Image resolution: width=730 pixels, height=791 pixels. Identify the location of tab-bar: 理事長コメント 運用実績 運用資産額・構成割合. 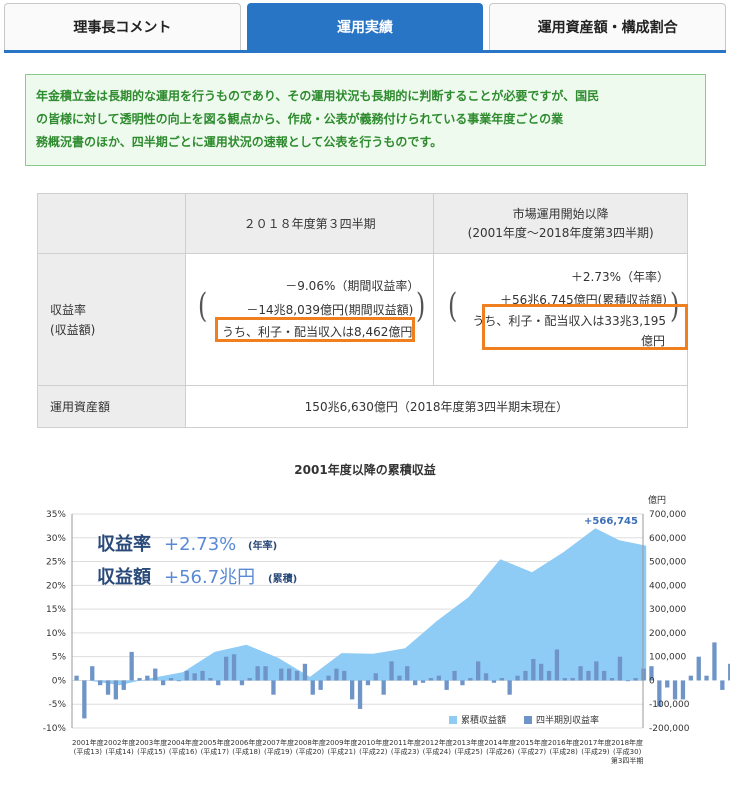
(365, 26).